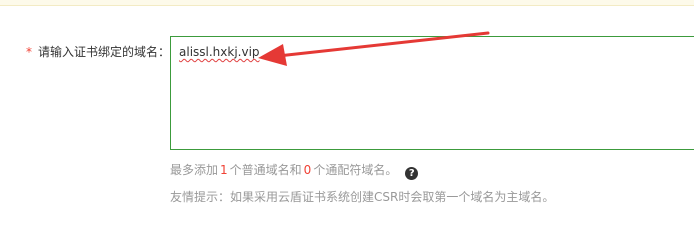 This screenshot has width=694, height=240. I want to click on top-notice-bar, so click(347, 3).